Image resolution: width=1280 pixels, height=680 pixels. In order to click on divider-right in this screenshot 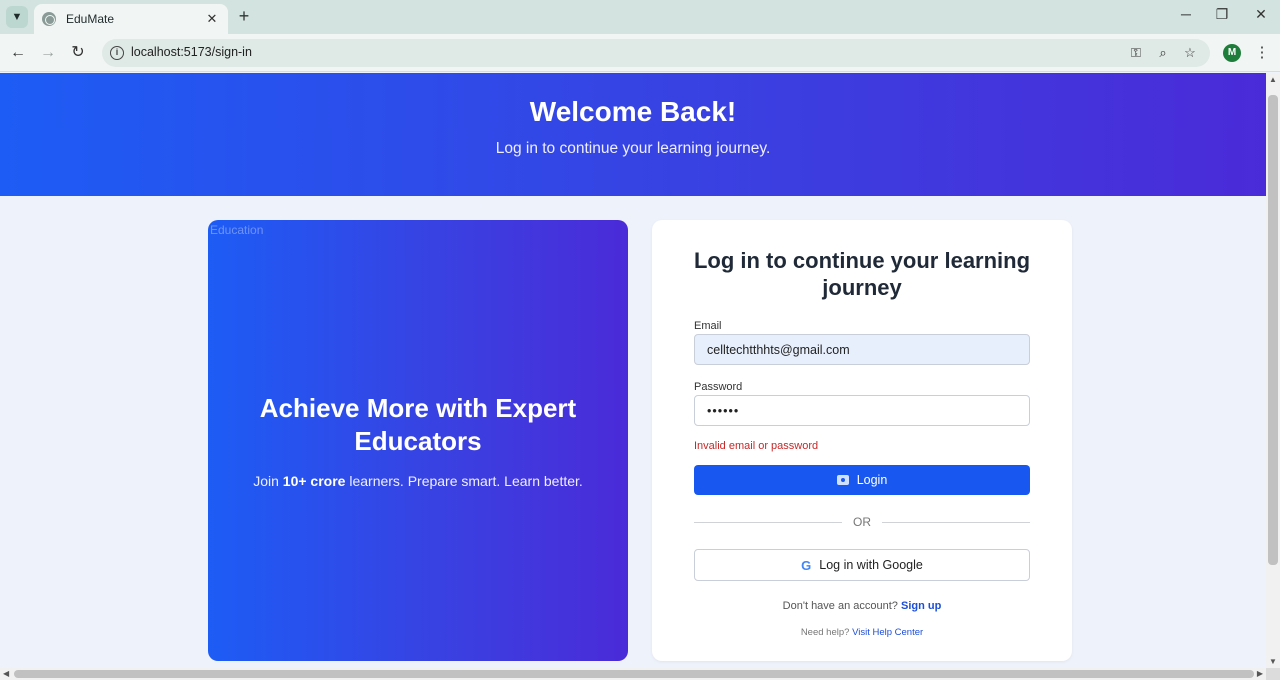, I will do `click(956, 522)`.